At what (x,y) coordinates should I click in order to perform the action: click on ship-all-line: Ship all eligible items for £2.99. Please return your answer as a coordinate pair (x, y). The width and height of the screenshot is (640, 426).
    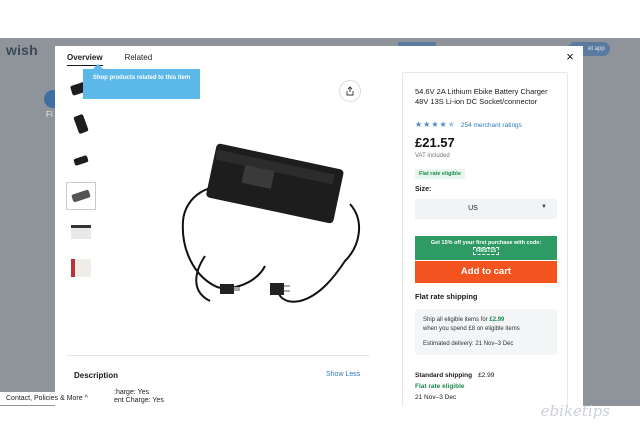
    Looking at the image, I should click on (464, 320).